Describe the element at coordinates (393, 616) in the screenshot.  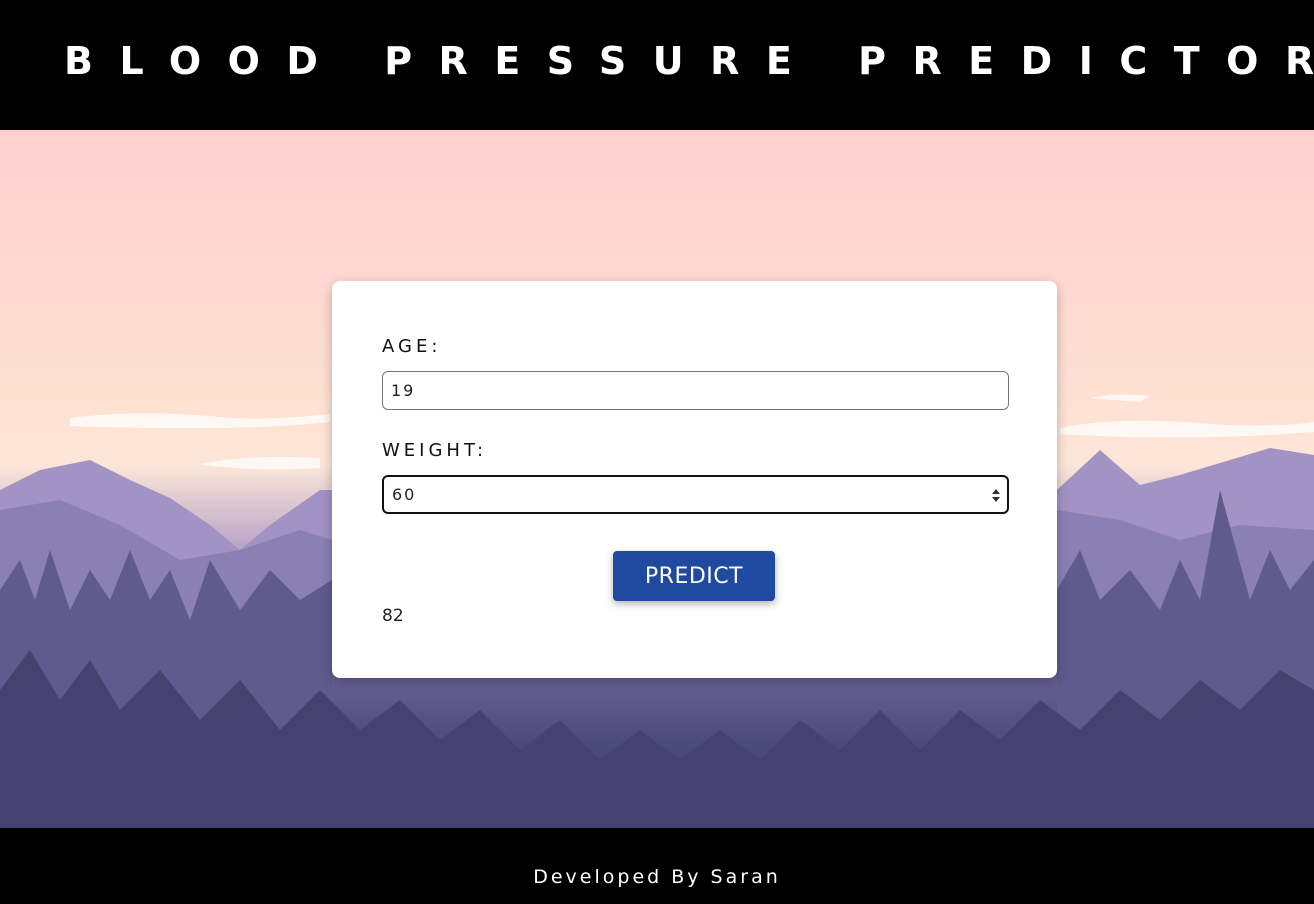
I see `prediction-result: 82` at that location.